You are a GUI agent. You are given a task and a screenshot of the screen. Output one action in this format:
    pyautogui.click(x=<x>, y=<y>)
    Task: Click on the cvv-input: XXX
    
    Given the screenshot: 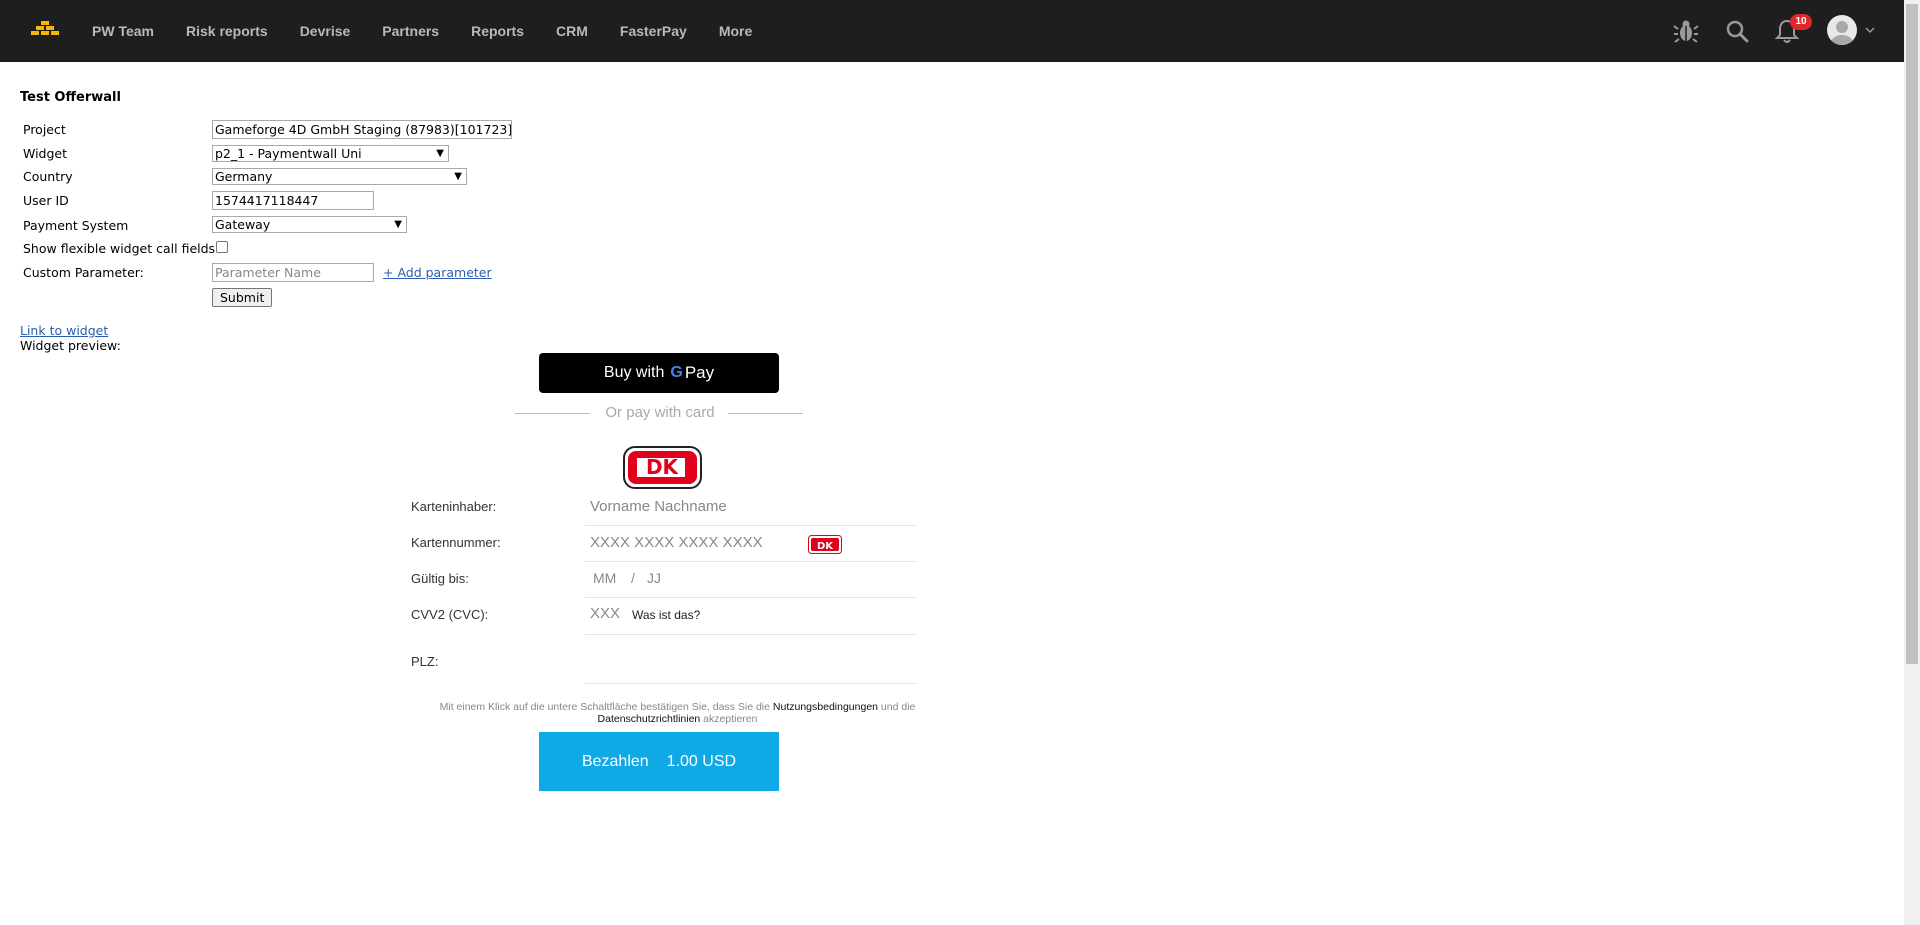 What is the action you would take?
    pyautogui.click(x=605, y=613)
    